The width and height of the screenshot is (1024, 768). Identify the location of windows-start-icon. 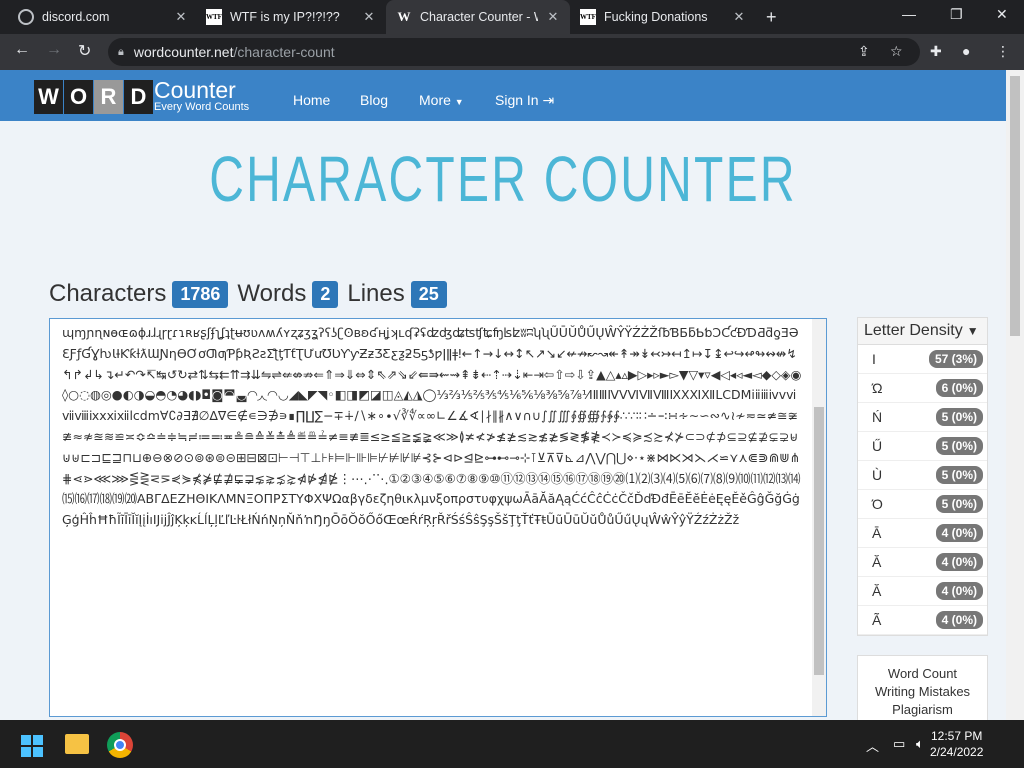
(32, 746).